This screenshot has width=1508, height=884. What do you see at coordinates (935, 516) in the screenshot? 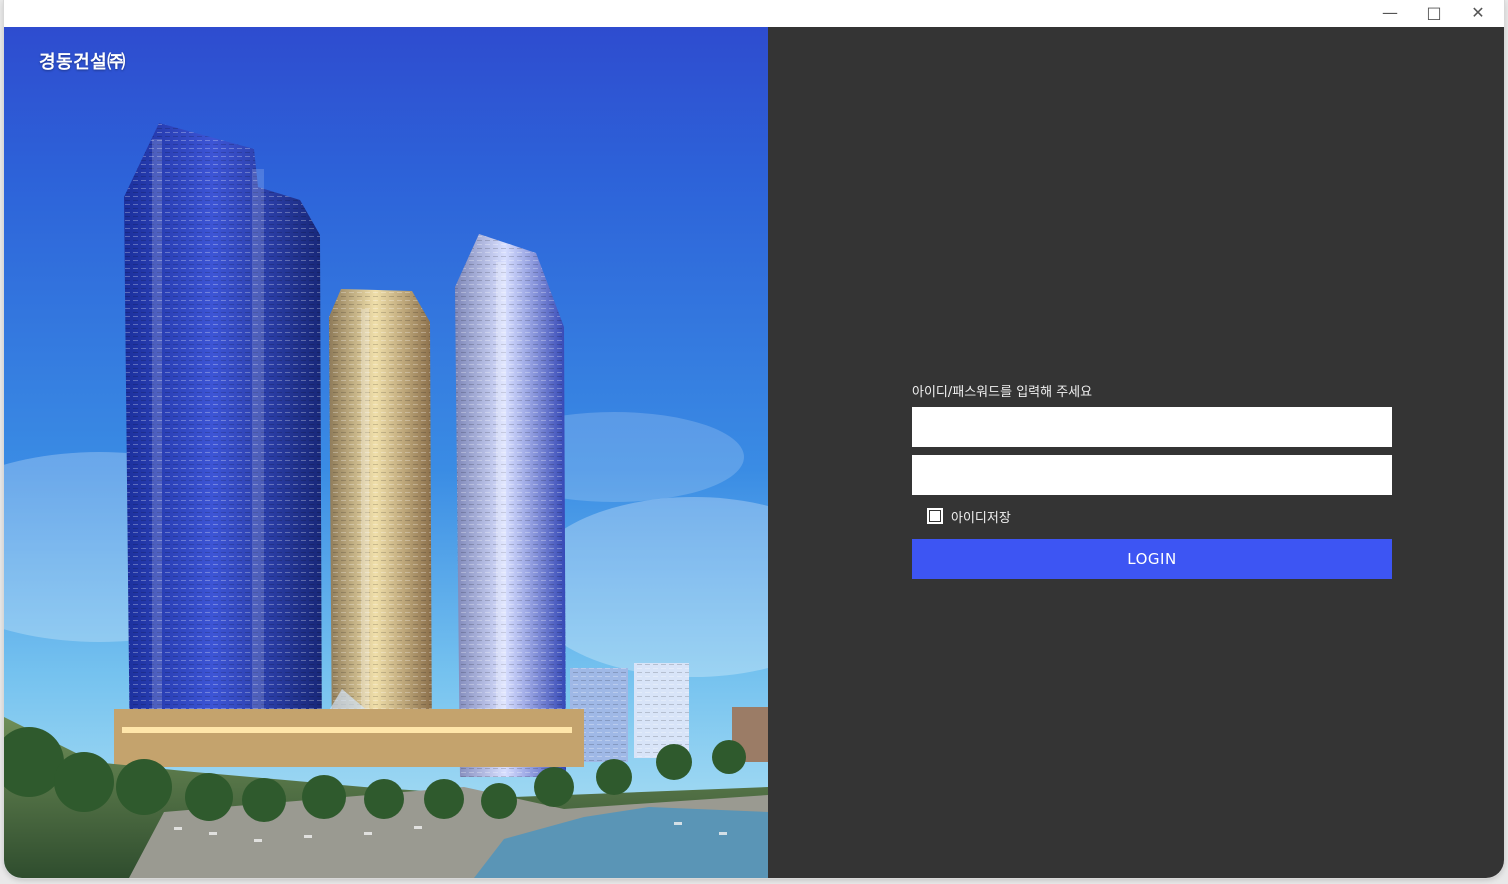
I see `remember-id-checkbox` at bounding box center [935, 516].